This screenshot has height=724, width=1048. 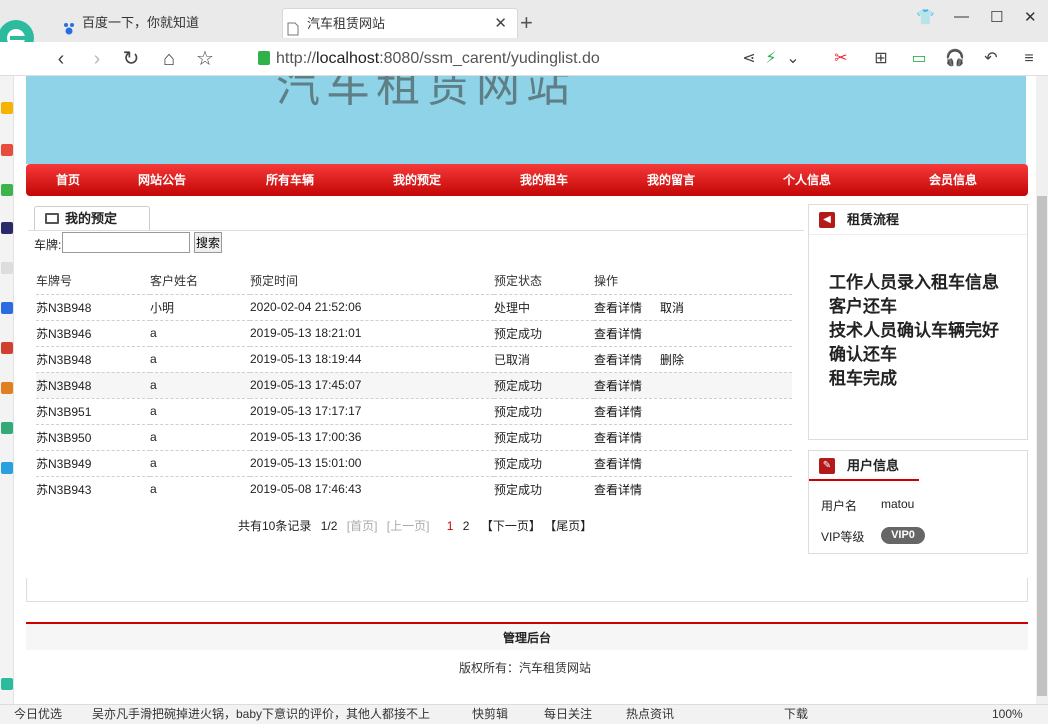 I want to click on page-info: 1/2, so click(x=329, y=526).